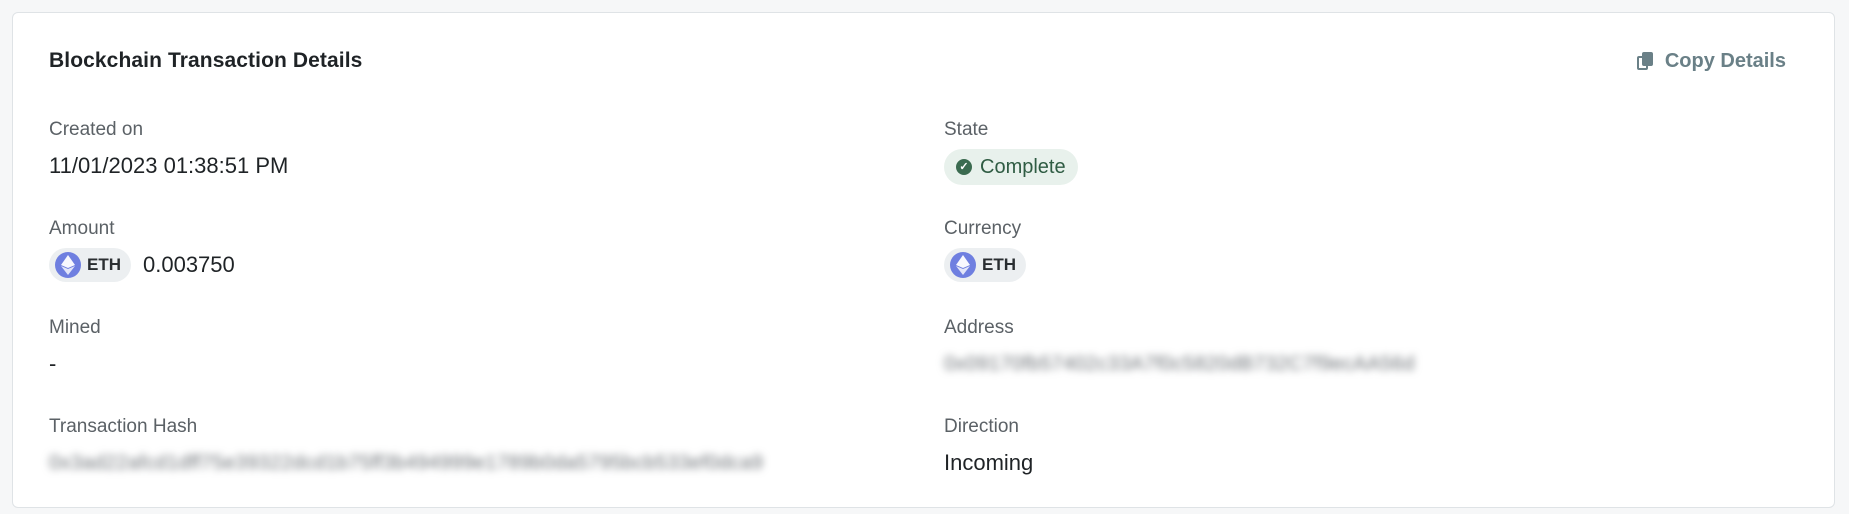 The width and height of the screenshot is (1849, 514). I want to click on currency-value: ETH, so click(999, 264).